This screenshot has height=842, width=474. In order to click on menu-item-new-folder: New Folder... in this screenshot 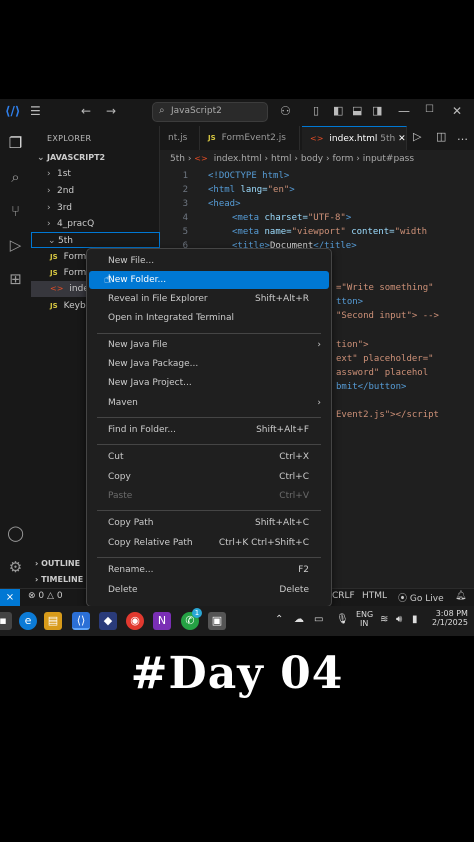, I will do `click(209, 280)`.